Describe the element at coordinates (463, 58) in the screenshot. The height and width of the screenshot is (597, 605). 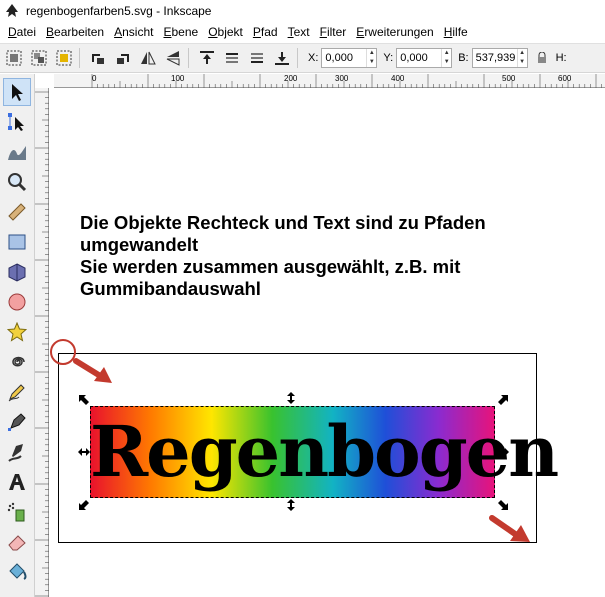
I see `width-label: B:` at that location.